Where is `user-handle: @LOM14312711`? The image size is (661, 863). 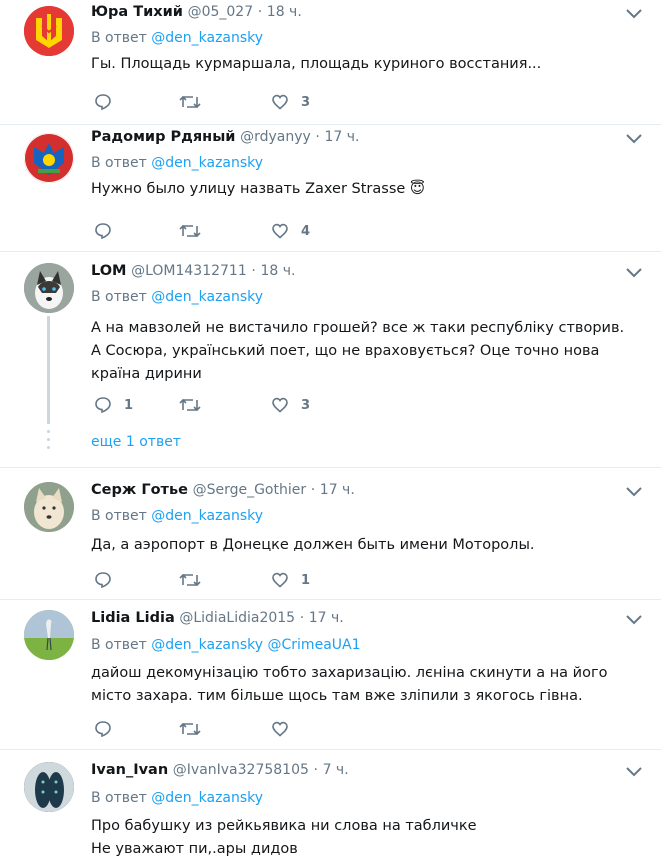
user-handle: @LOM14312711 is located at coordinates (189, 271).